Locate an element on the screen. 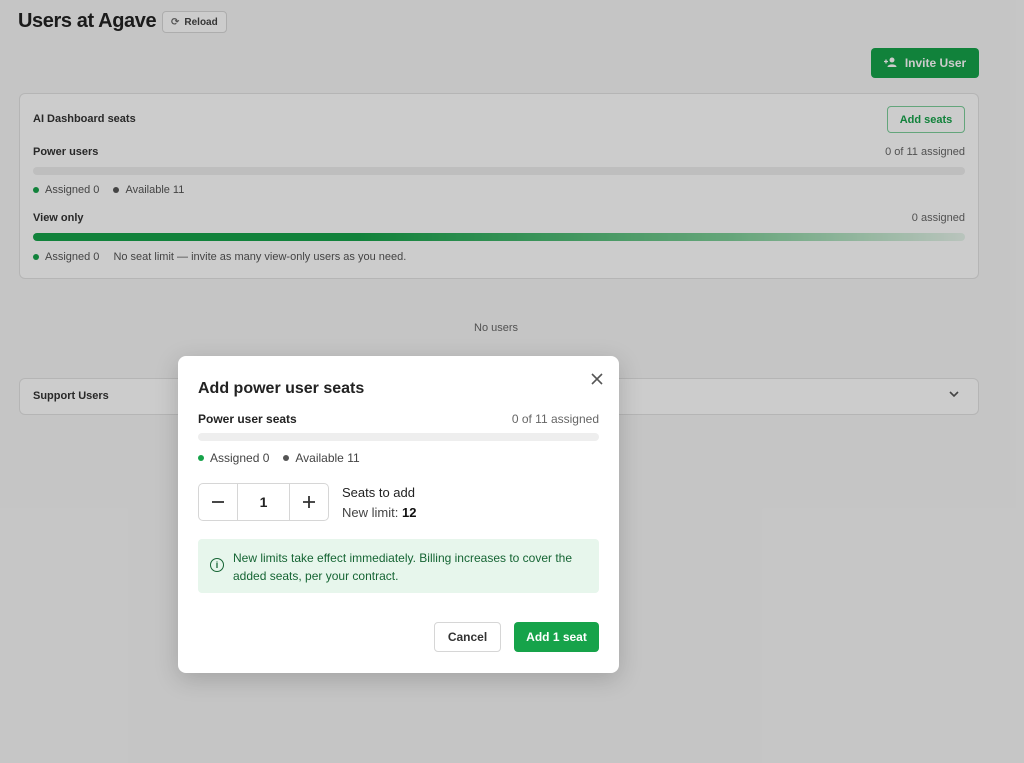 The image size is (1024, 763). green-dot-icon is located at coordinates (201, 458).